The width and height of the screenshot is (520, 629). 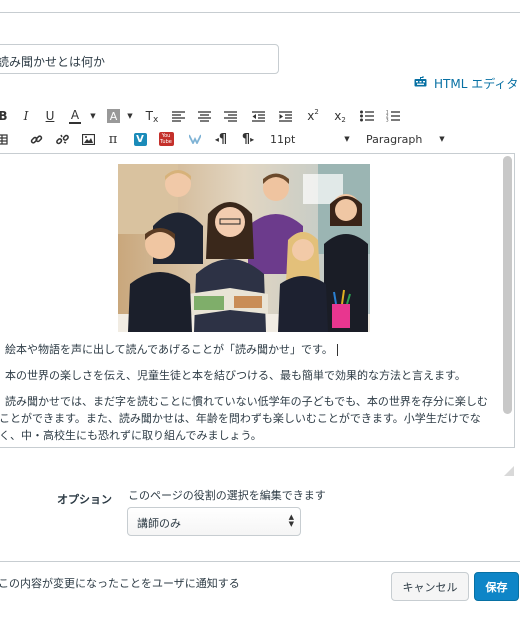 I want to click on underline-button: U, so click(x=50, y=116).